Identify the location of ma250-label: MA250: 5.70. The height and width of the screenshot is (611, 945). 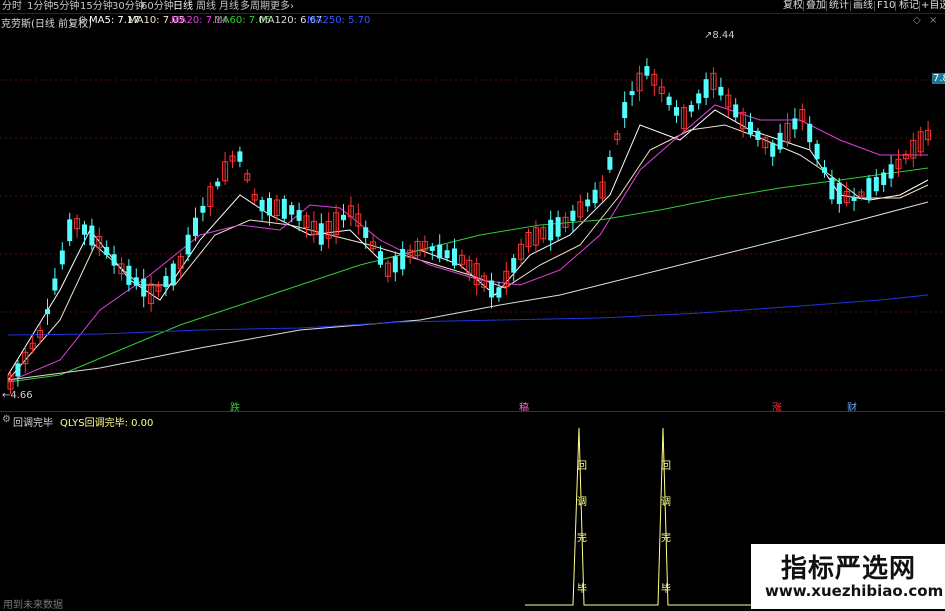
(339, 20).